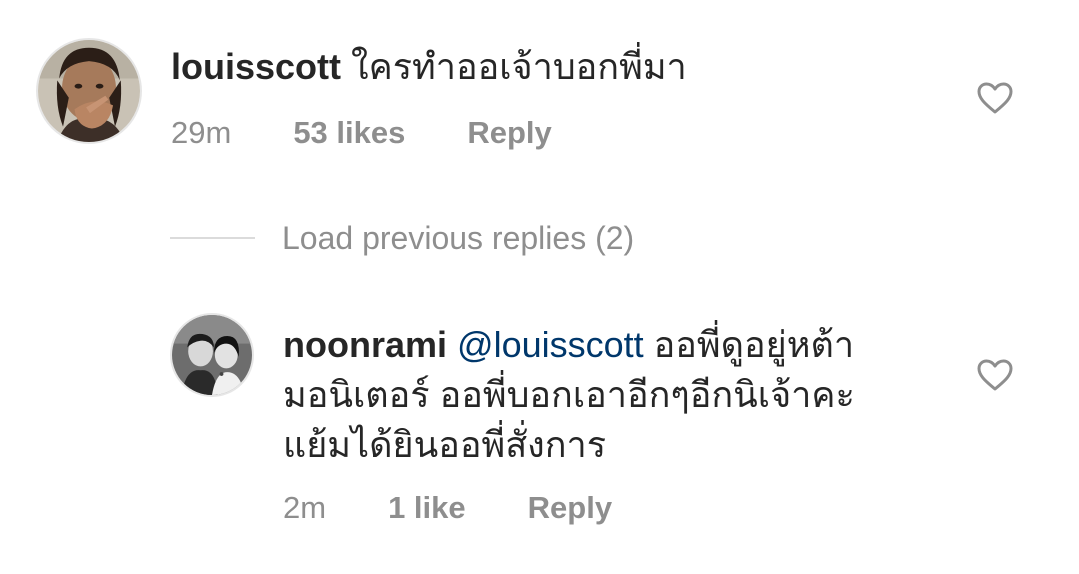 This screenshot has height=574, width=1079. I want to click on avatar-louisscott, so click(89, 91).